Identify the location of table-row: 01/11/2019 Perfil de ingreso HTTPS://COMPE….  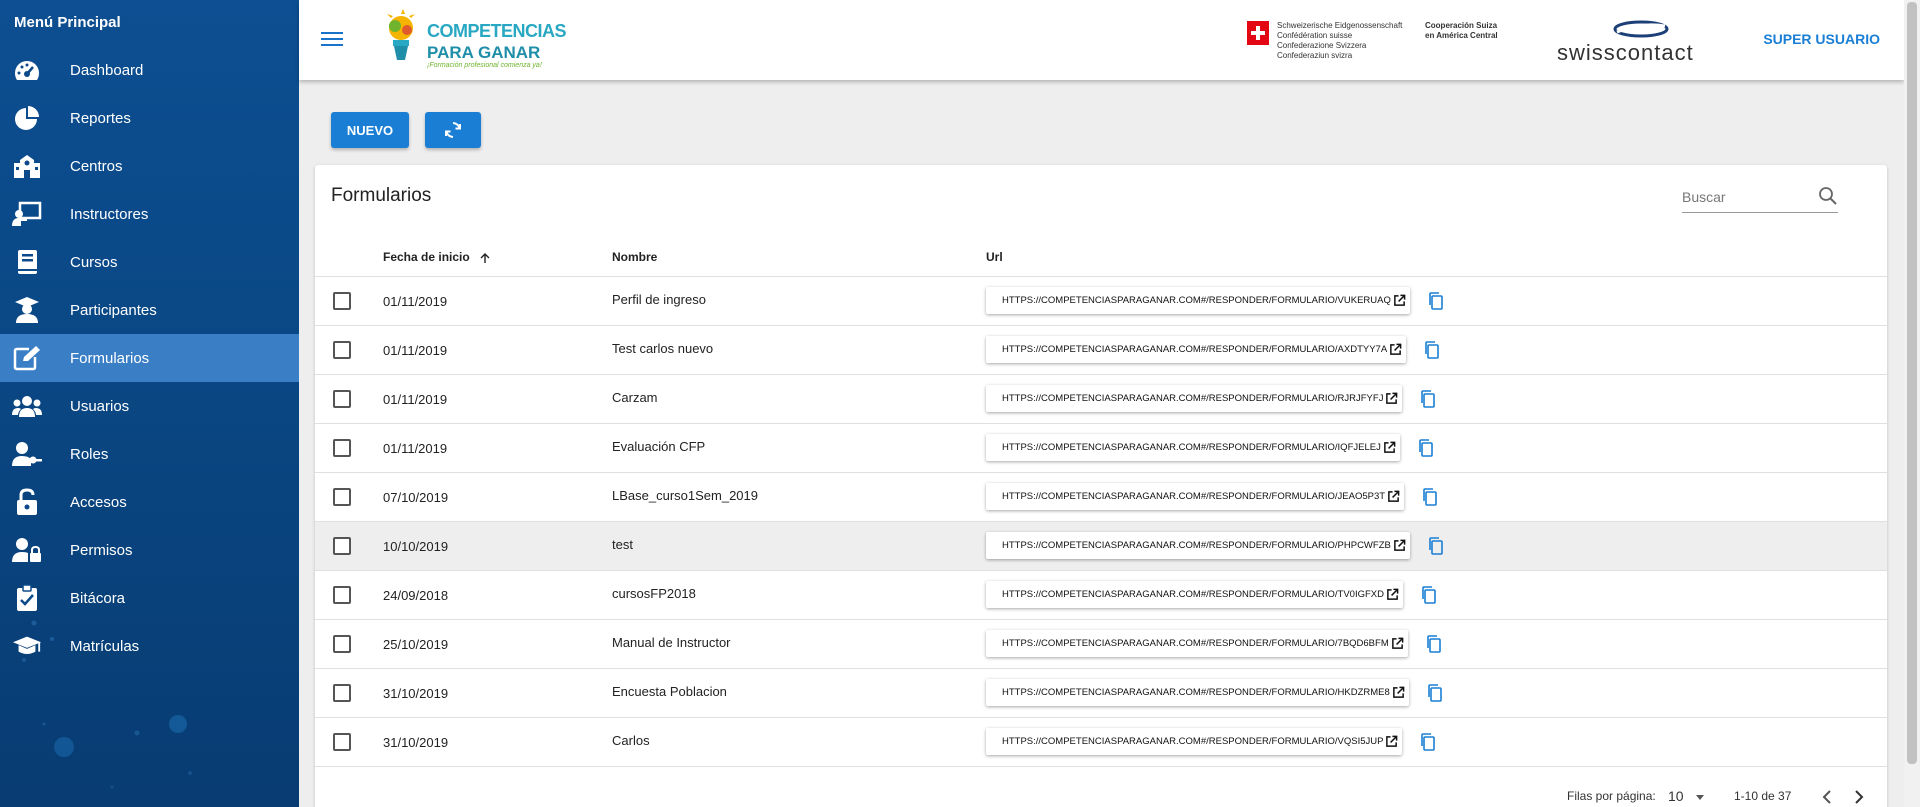
(1101, 301).